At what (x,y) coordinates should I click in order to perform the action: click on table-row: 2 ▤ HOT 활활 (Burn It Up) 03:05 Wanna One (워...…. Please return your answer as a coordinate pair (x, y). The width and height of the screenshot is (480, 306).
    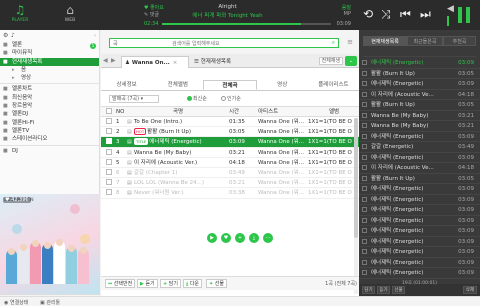
    Looking at the image, I should click on (230, 132).